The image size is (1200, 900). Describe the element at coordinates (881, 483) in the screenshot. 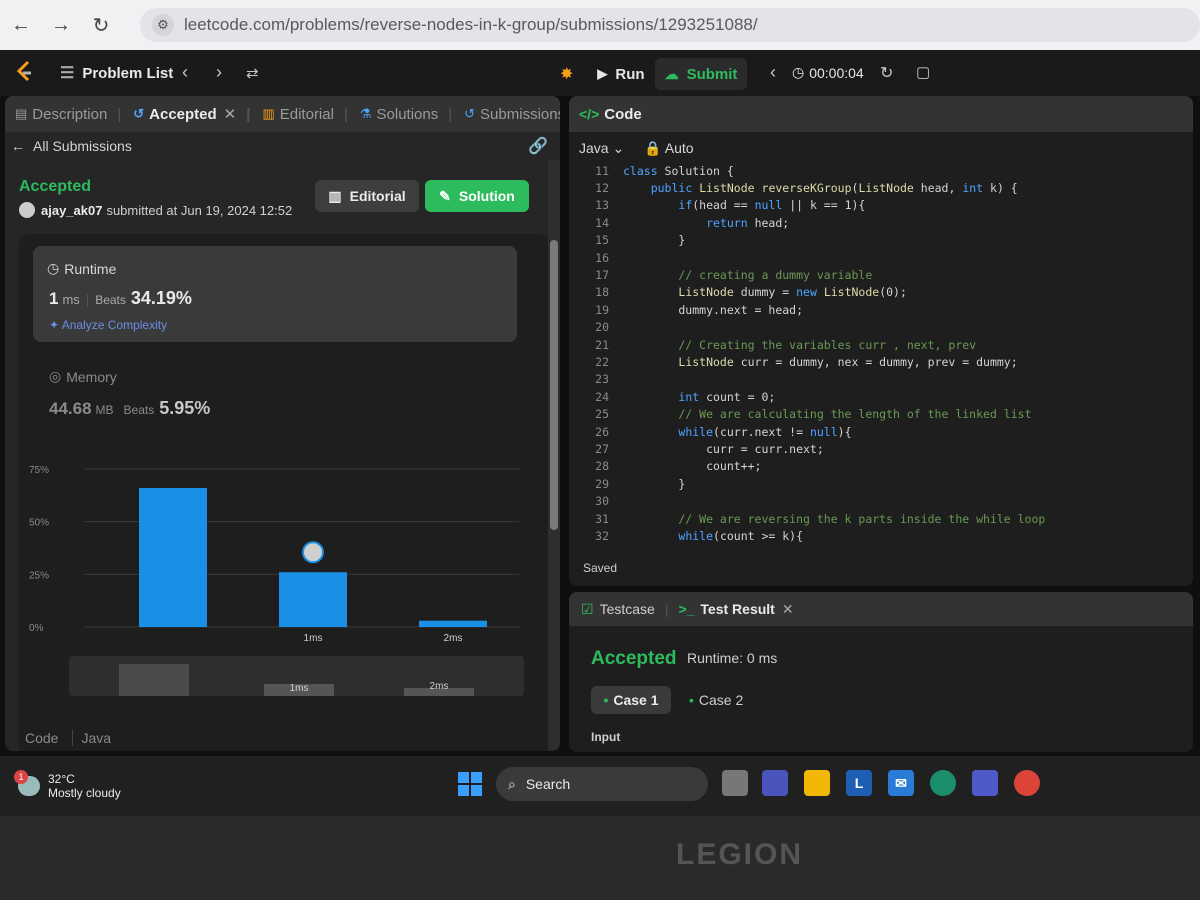

I see `code-line: 29 }` at that location.